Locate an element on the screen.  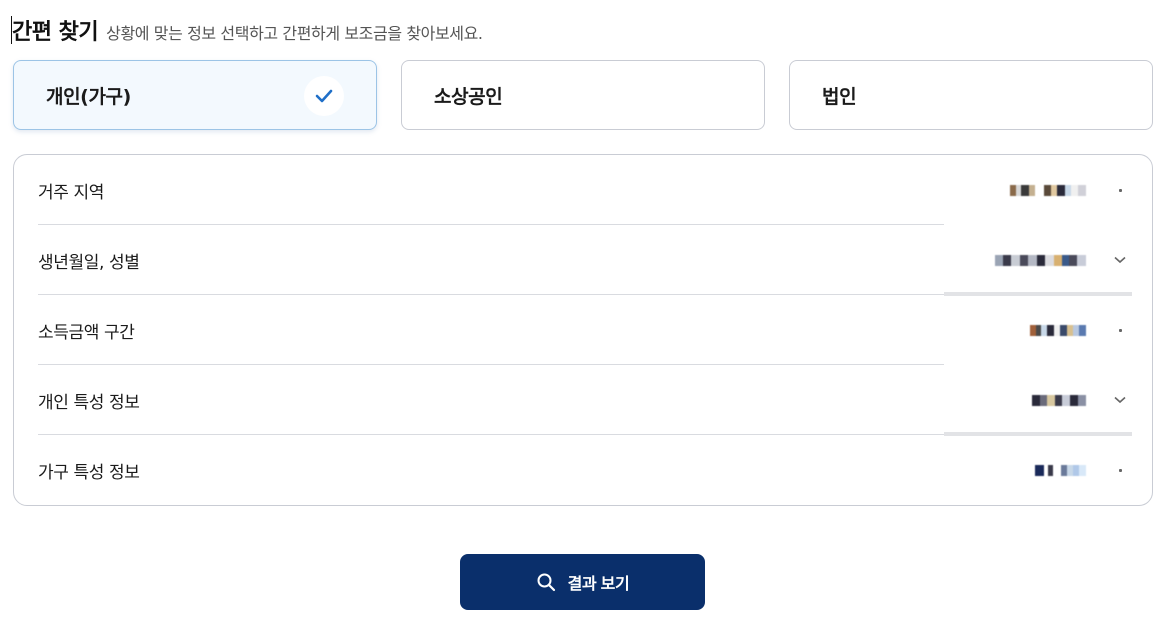
filter-row-personal-traits: 개인 특성 정보 is located at coordinates (591, 400).